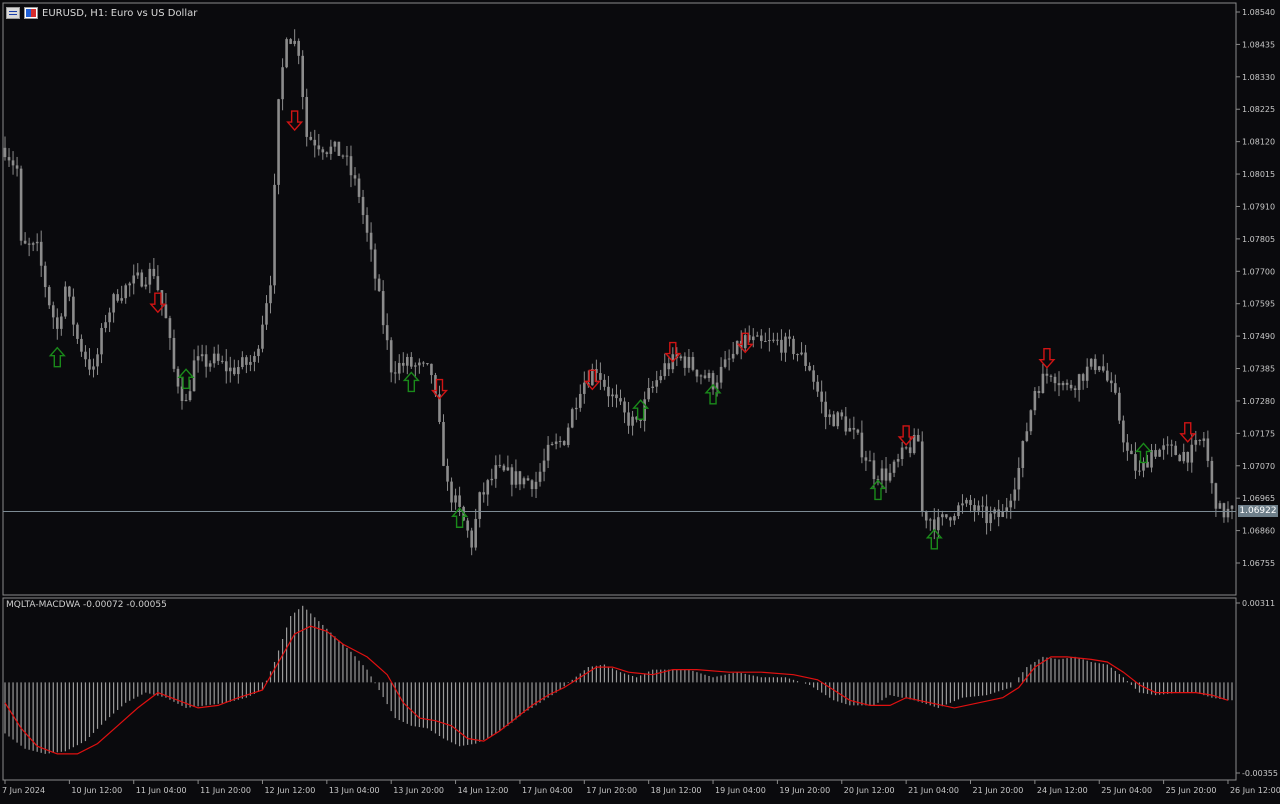  I want to click on buy-arrow-icon, so click(411, 382).